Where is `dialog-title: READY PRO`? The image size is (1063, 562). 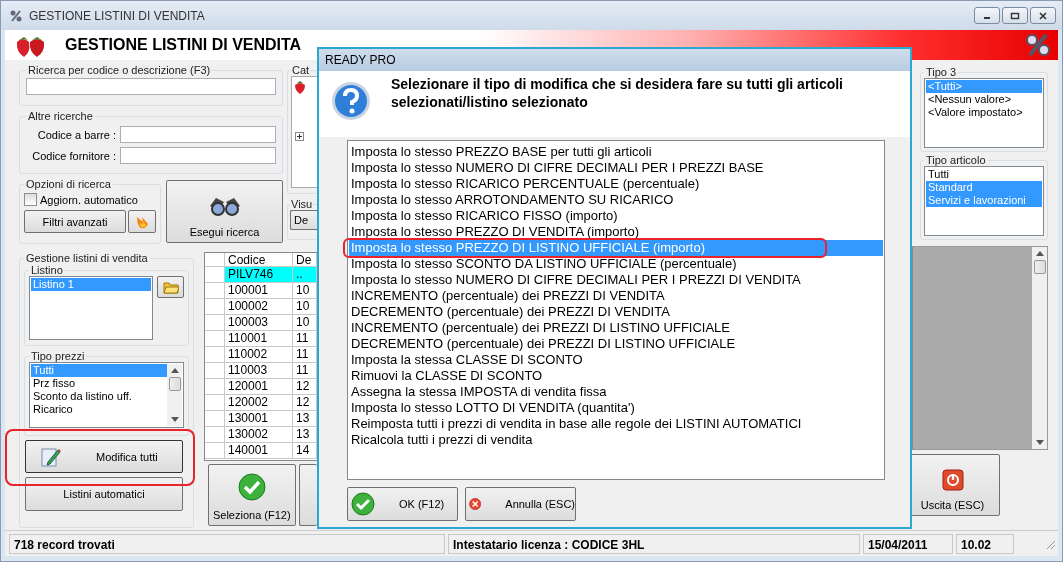 dialog-title: READY PRO is located at coordinates (360, 60).